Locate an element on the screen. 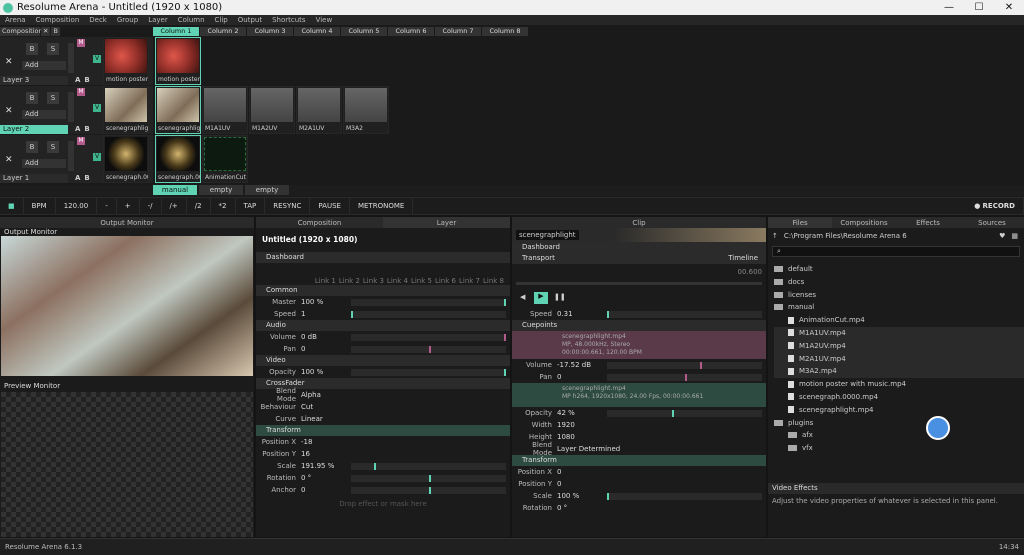 The width and height of the screenshot is (1024, 555). menu-deck: Deck is located at coordinates (98, 20).